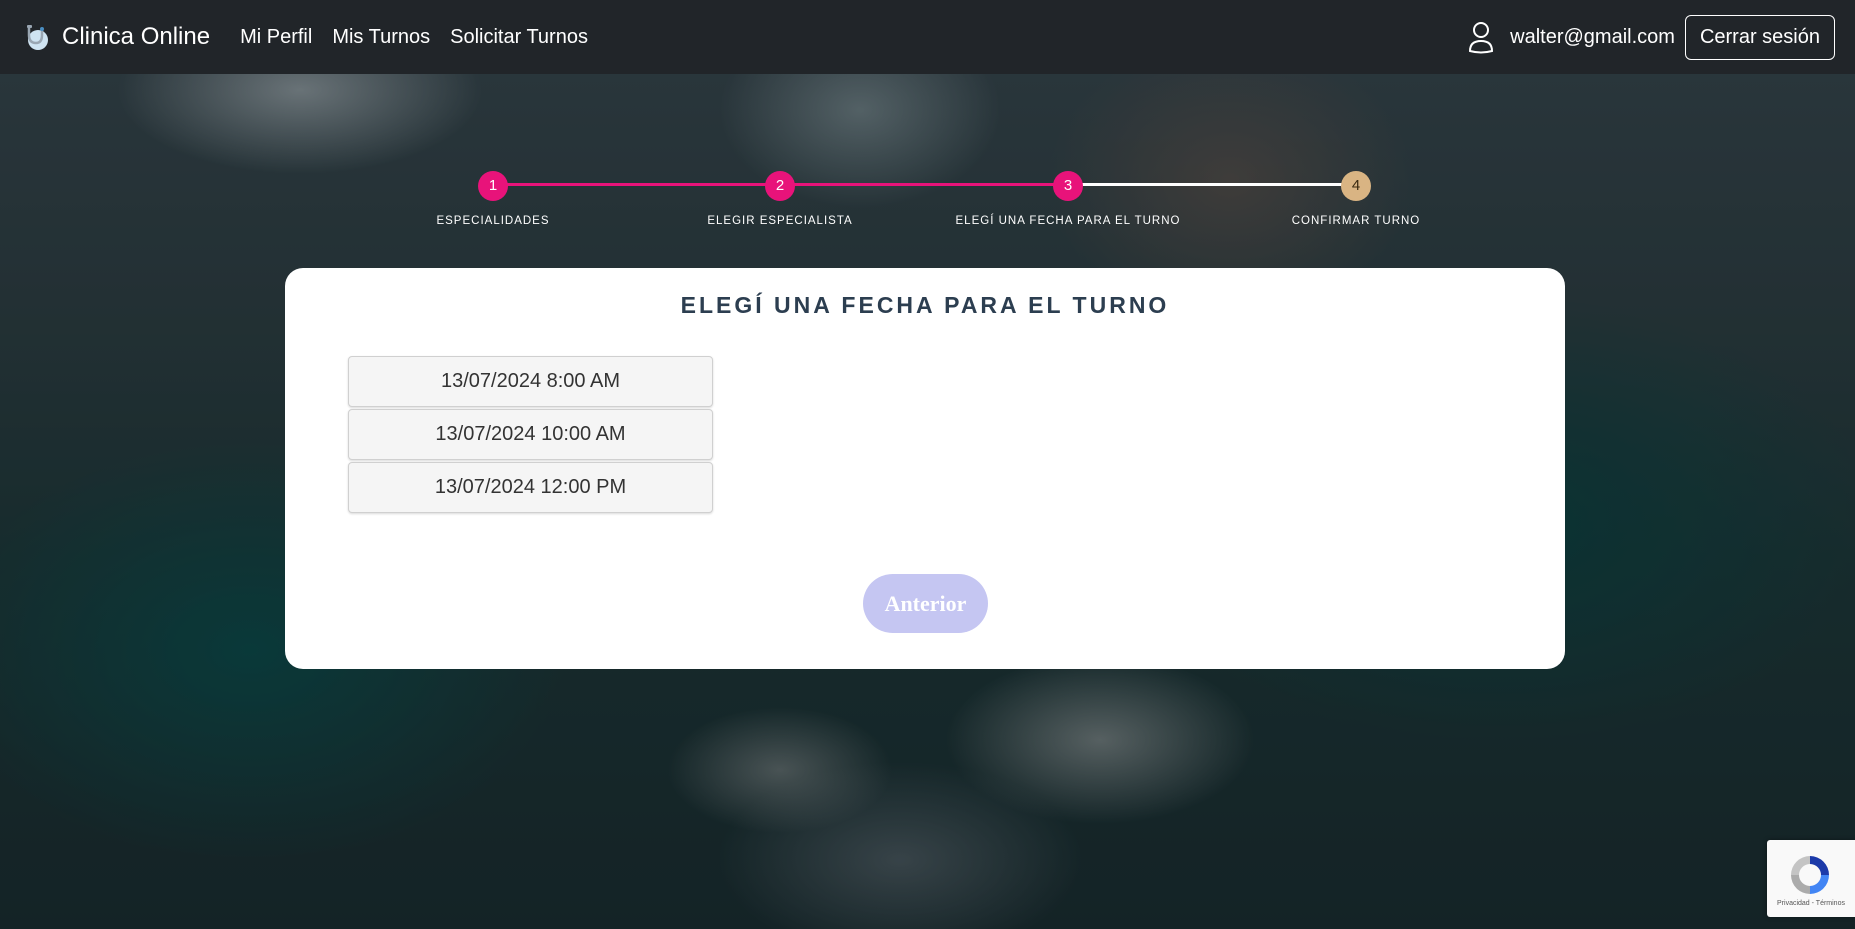 This screenshot has width=1855, height=929. What do you see at coordinates (530, 487) in the screenshot?
I see `slot-button-3: 13/07/2024 12:00 PM` at bounding box center [530, 487].